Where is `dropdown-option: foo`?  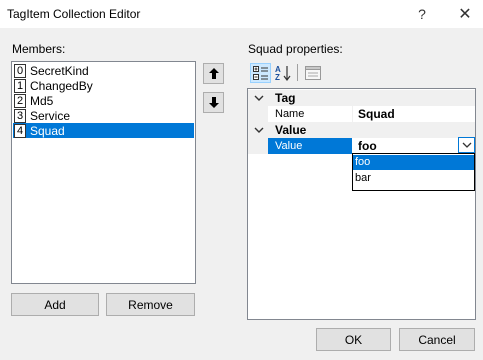
dropdown-option: foo is located at coordinates (413, 162).